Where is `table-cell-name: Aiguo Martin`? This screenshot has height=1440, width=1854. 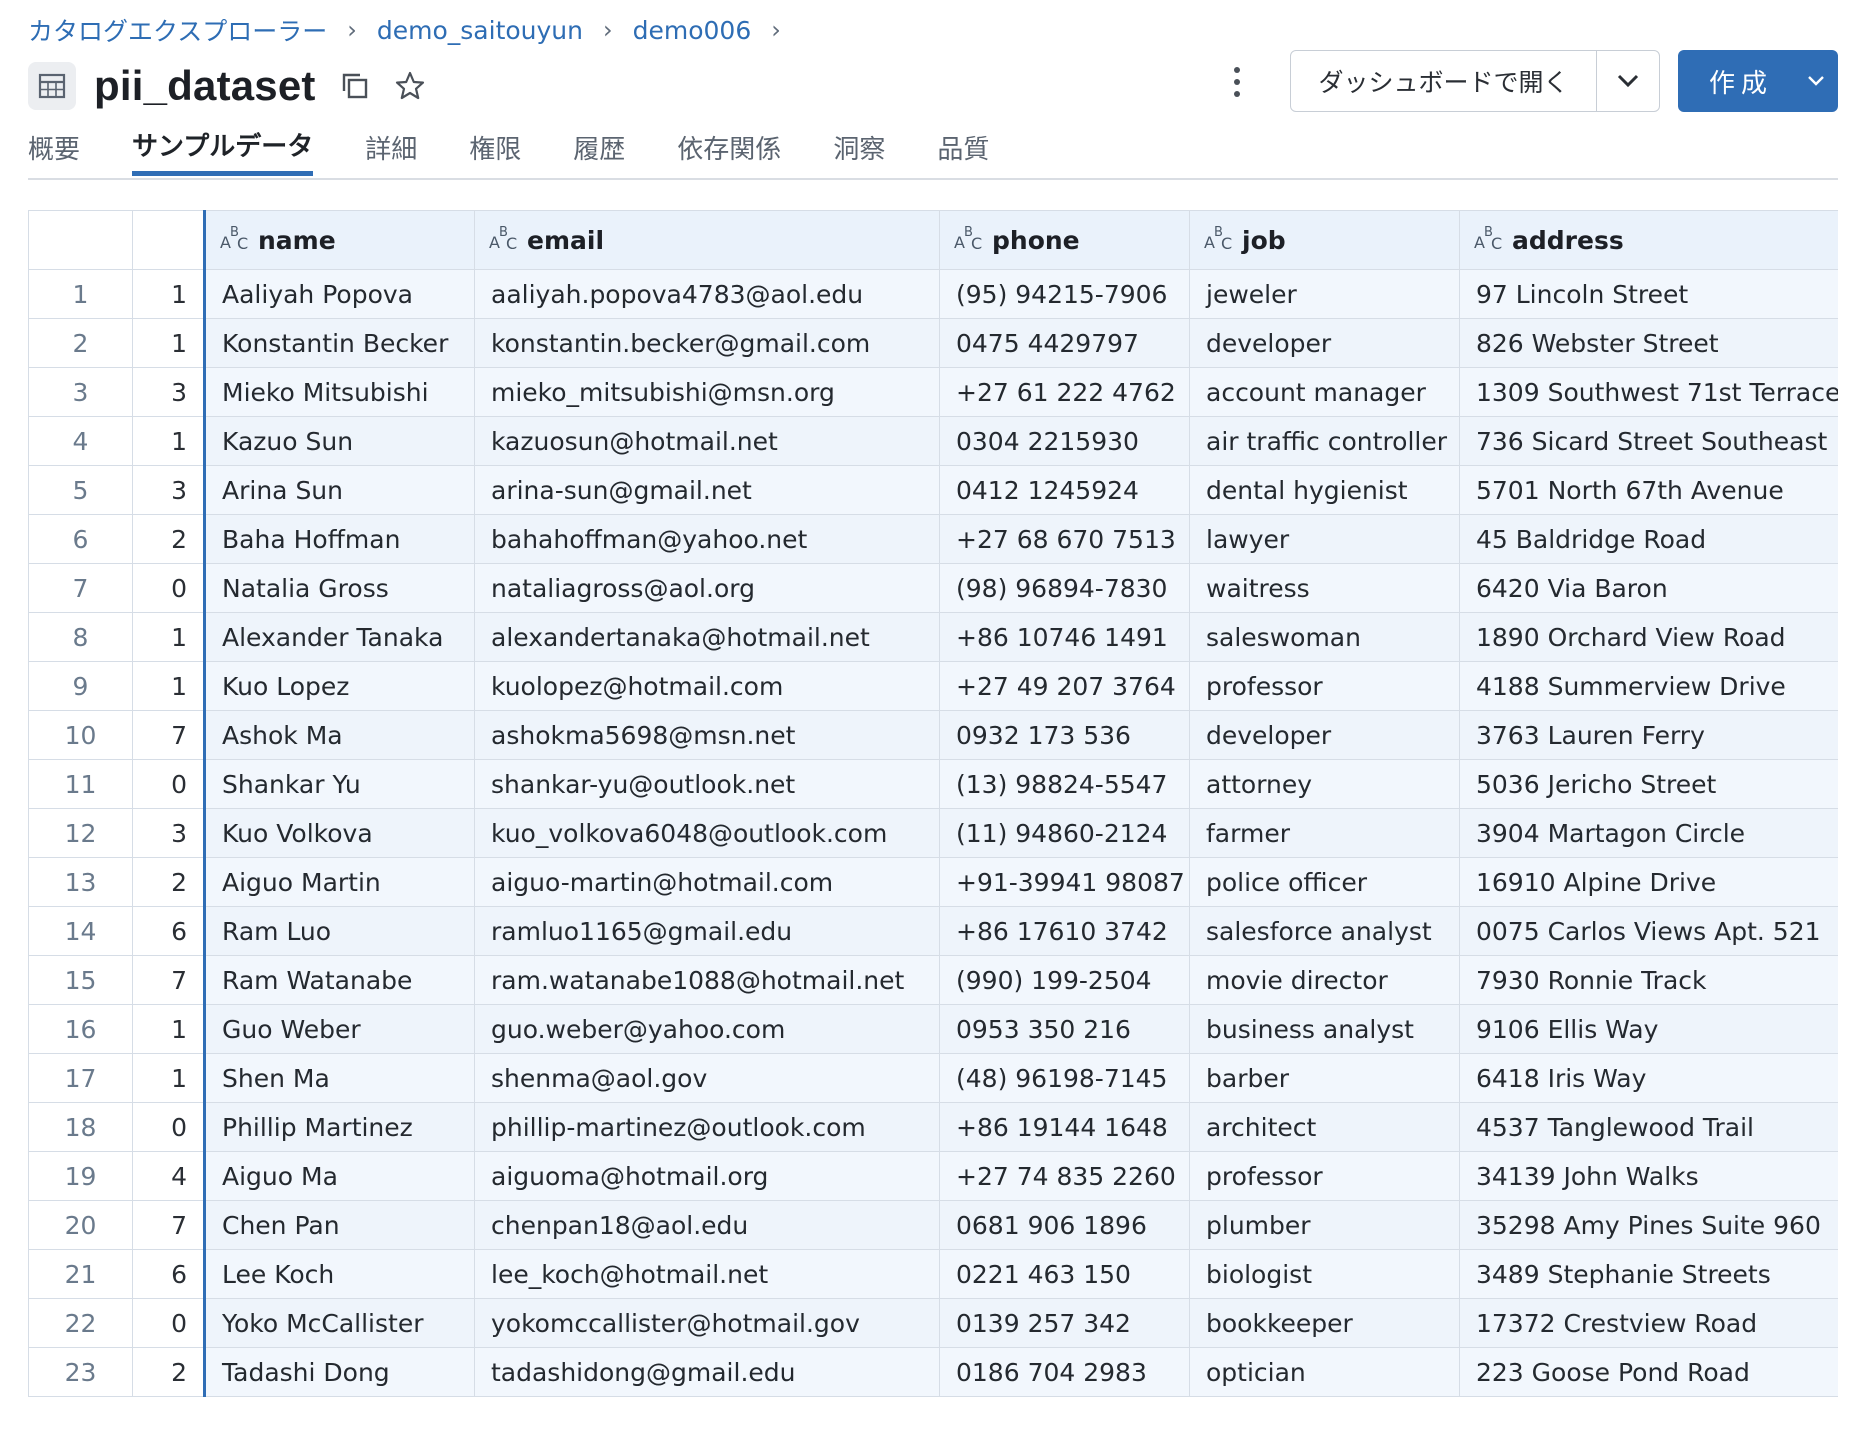
table-cell-name: Aiguo Martin is located at coordinates (339, 882).